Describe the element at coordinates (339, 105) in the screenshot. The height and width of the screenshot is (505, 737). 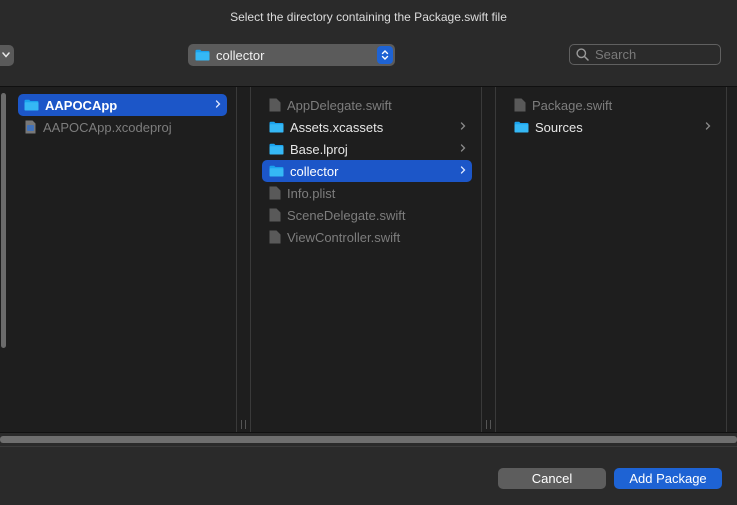
I see `list-item-label: AppDelegate.swift` at that location.